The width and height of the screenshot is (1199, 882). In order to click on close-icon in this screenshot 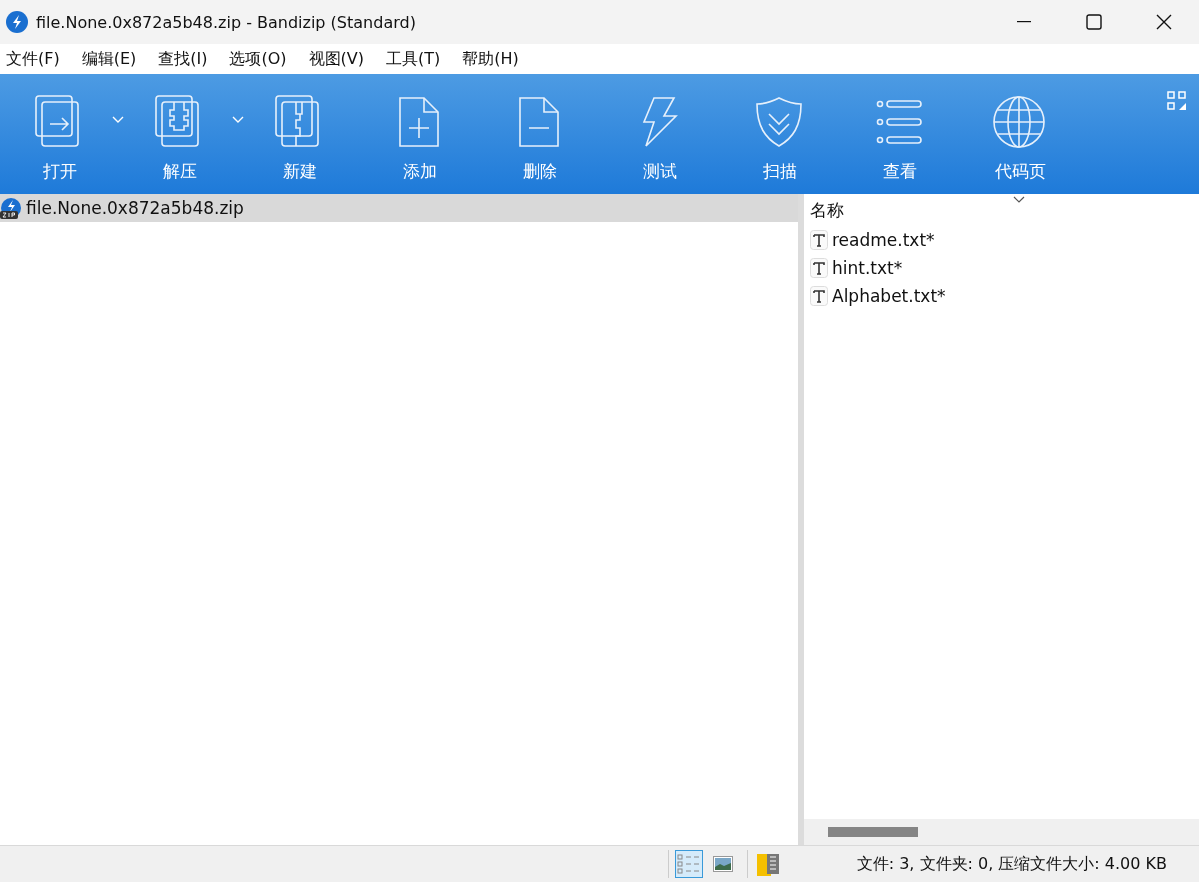, I will do `click(1164, 22)`.